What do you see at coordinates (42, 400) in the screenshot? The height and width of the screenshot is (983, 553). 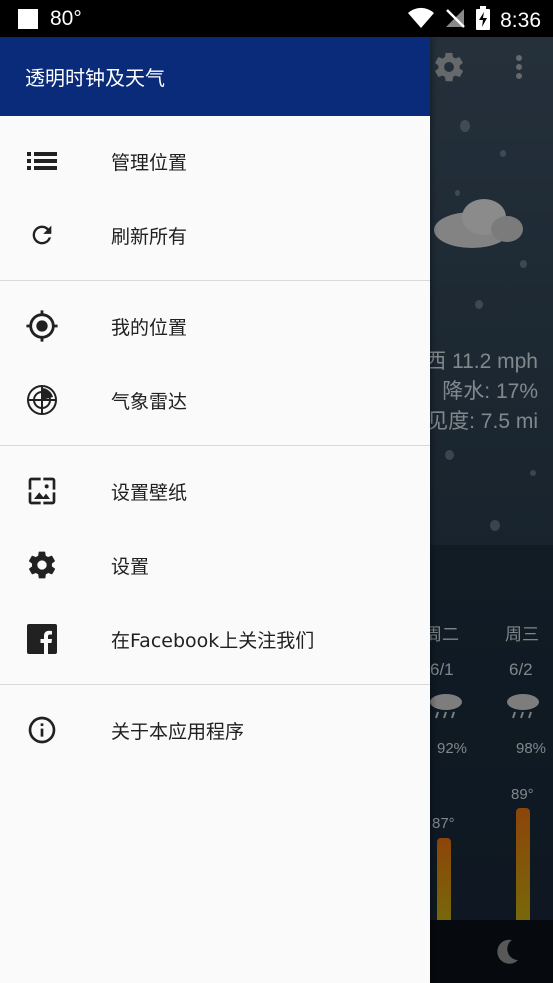 I see `radar-icon` at bounding box center [42, 400].